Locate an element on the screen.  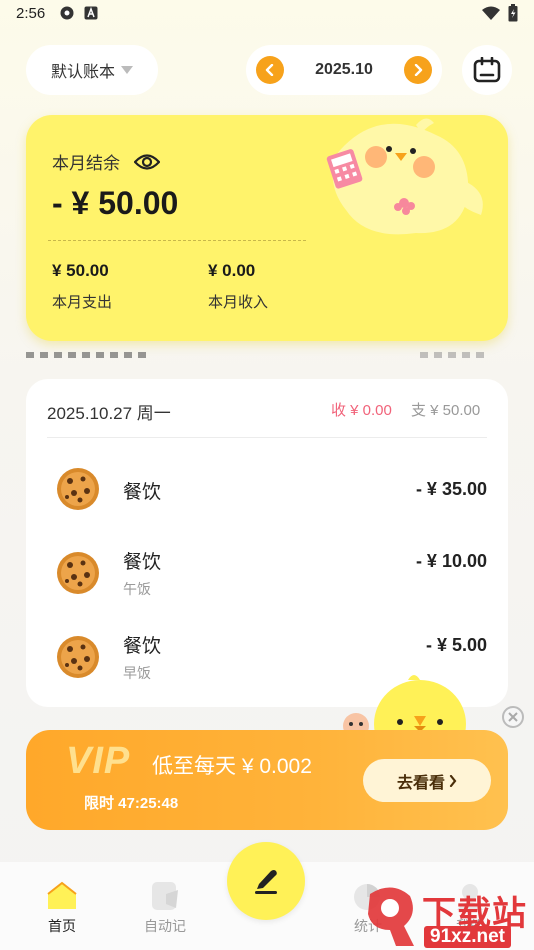
vip-price-text: 低至每天 ¥ 0.002 is located at coordinates (232, 766).